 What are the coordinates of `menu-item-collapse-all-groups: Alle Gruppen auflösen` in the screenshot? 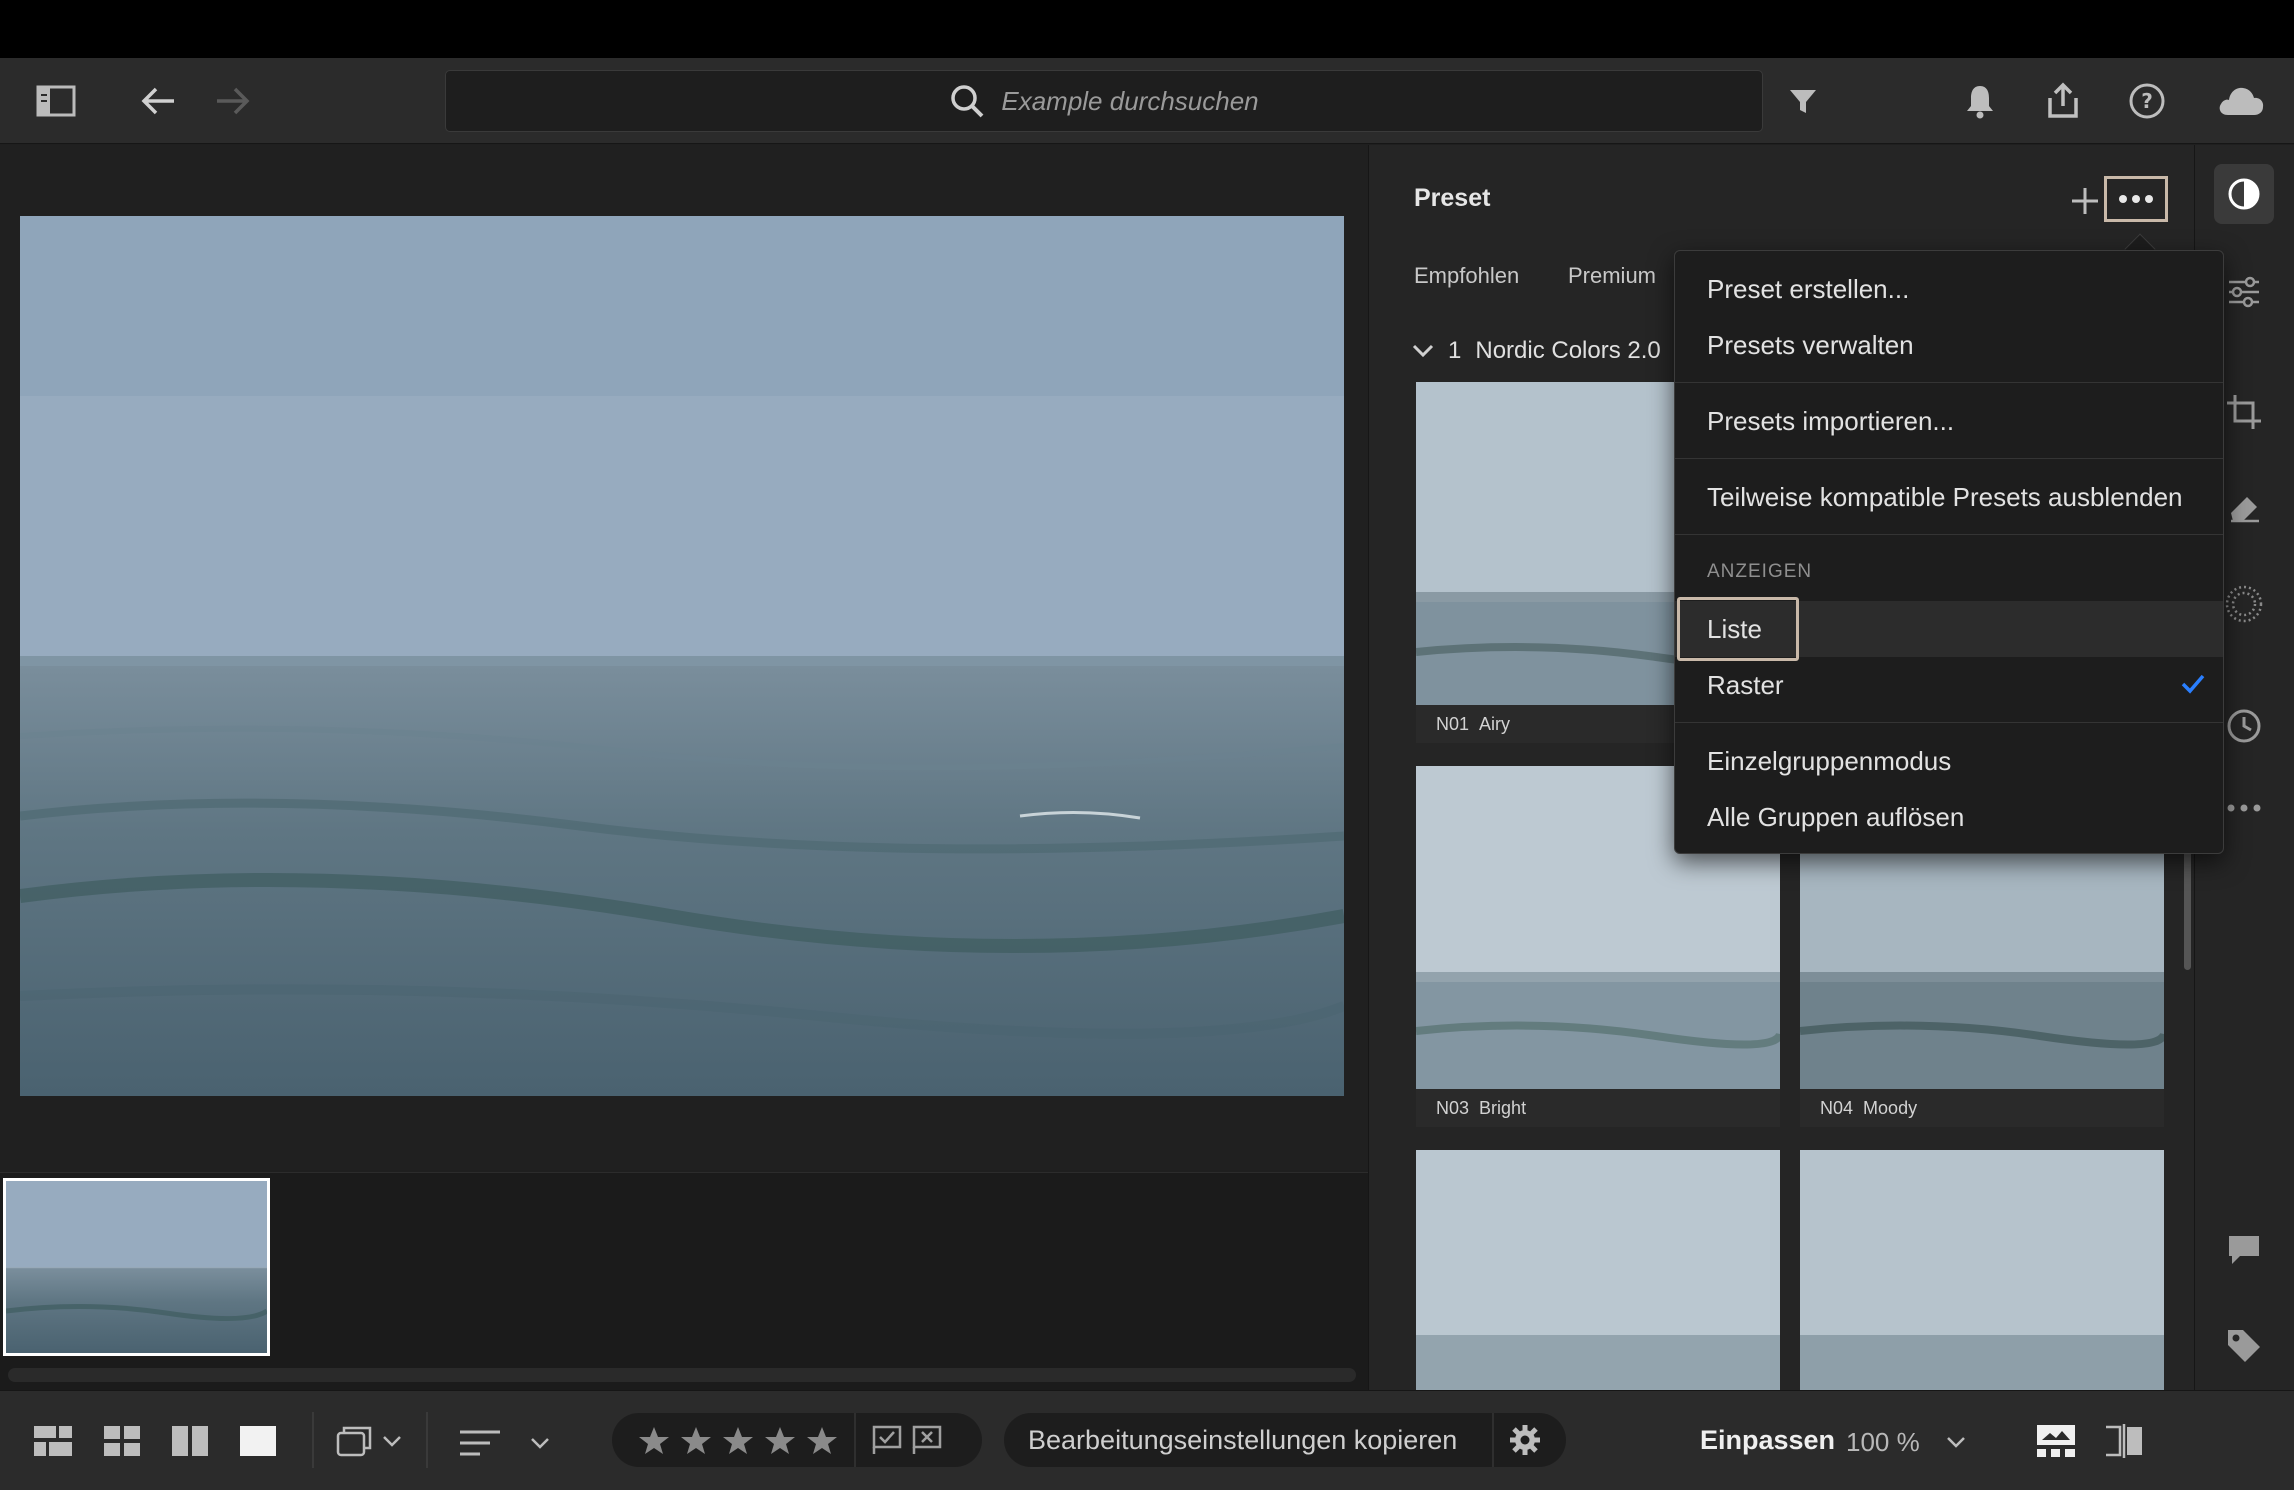 It's located at (1949, 817).